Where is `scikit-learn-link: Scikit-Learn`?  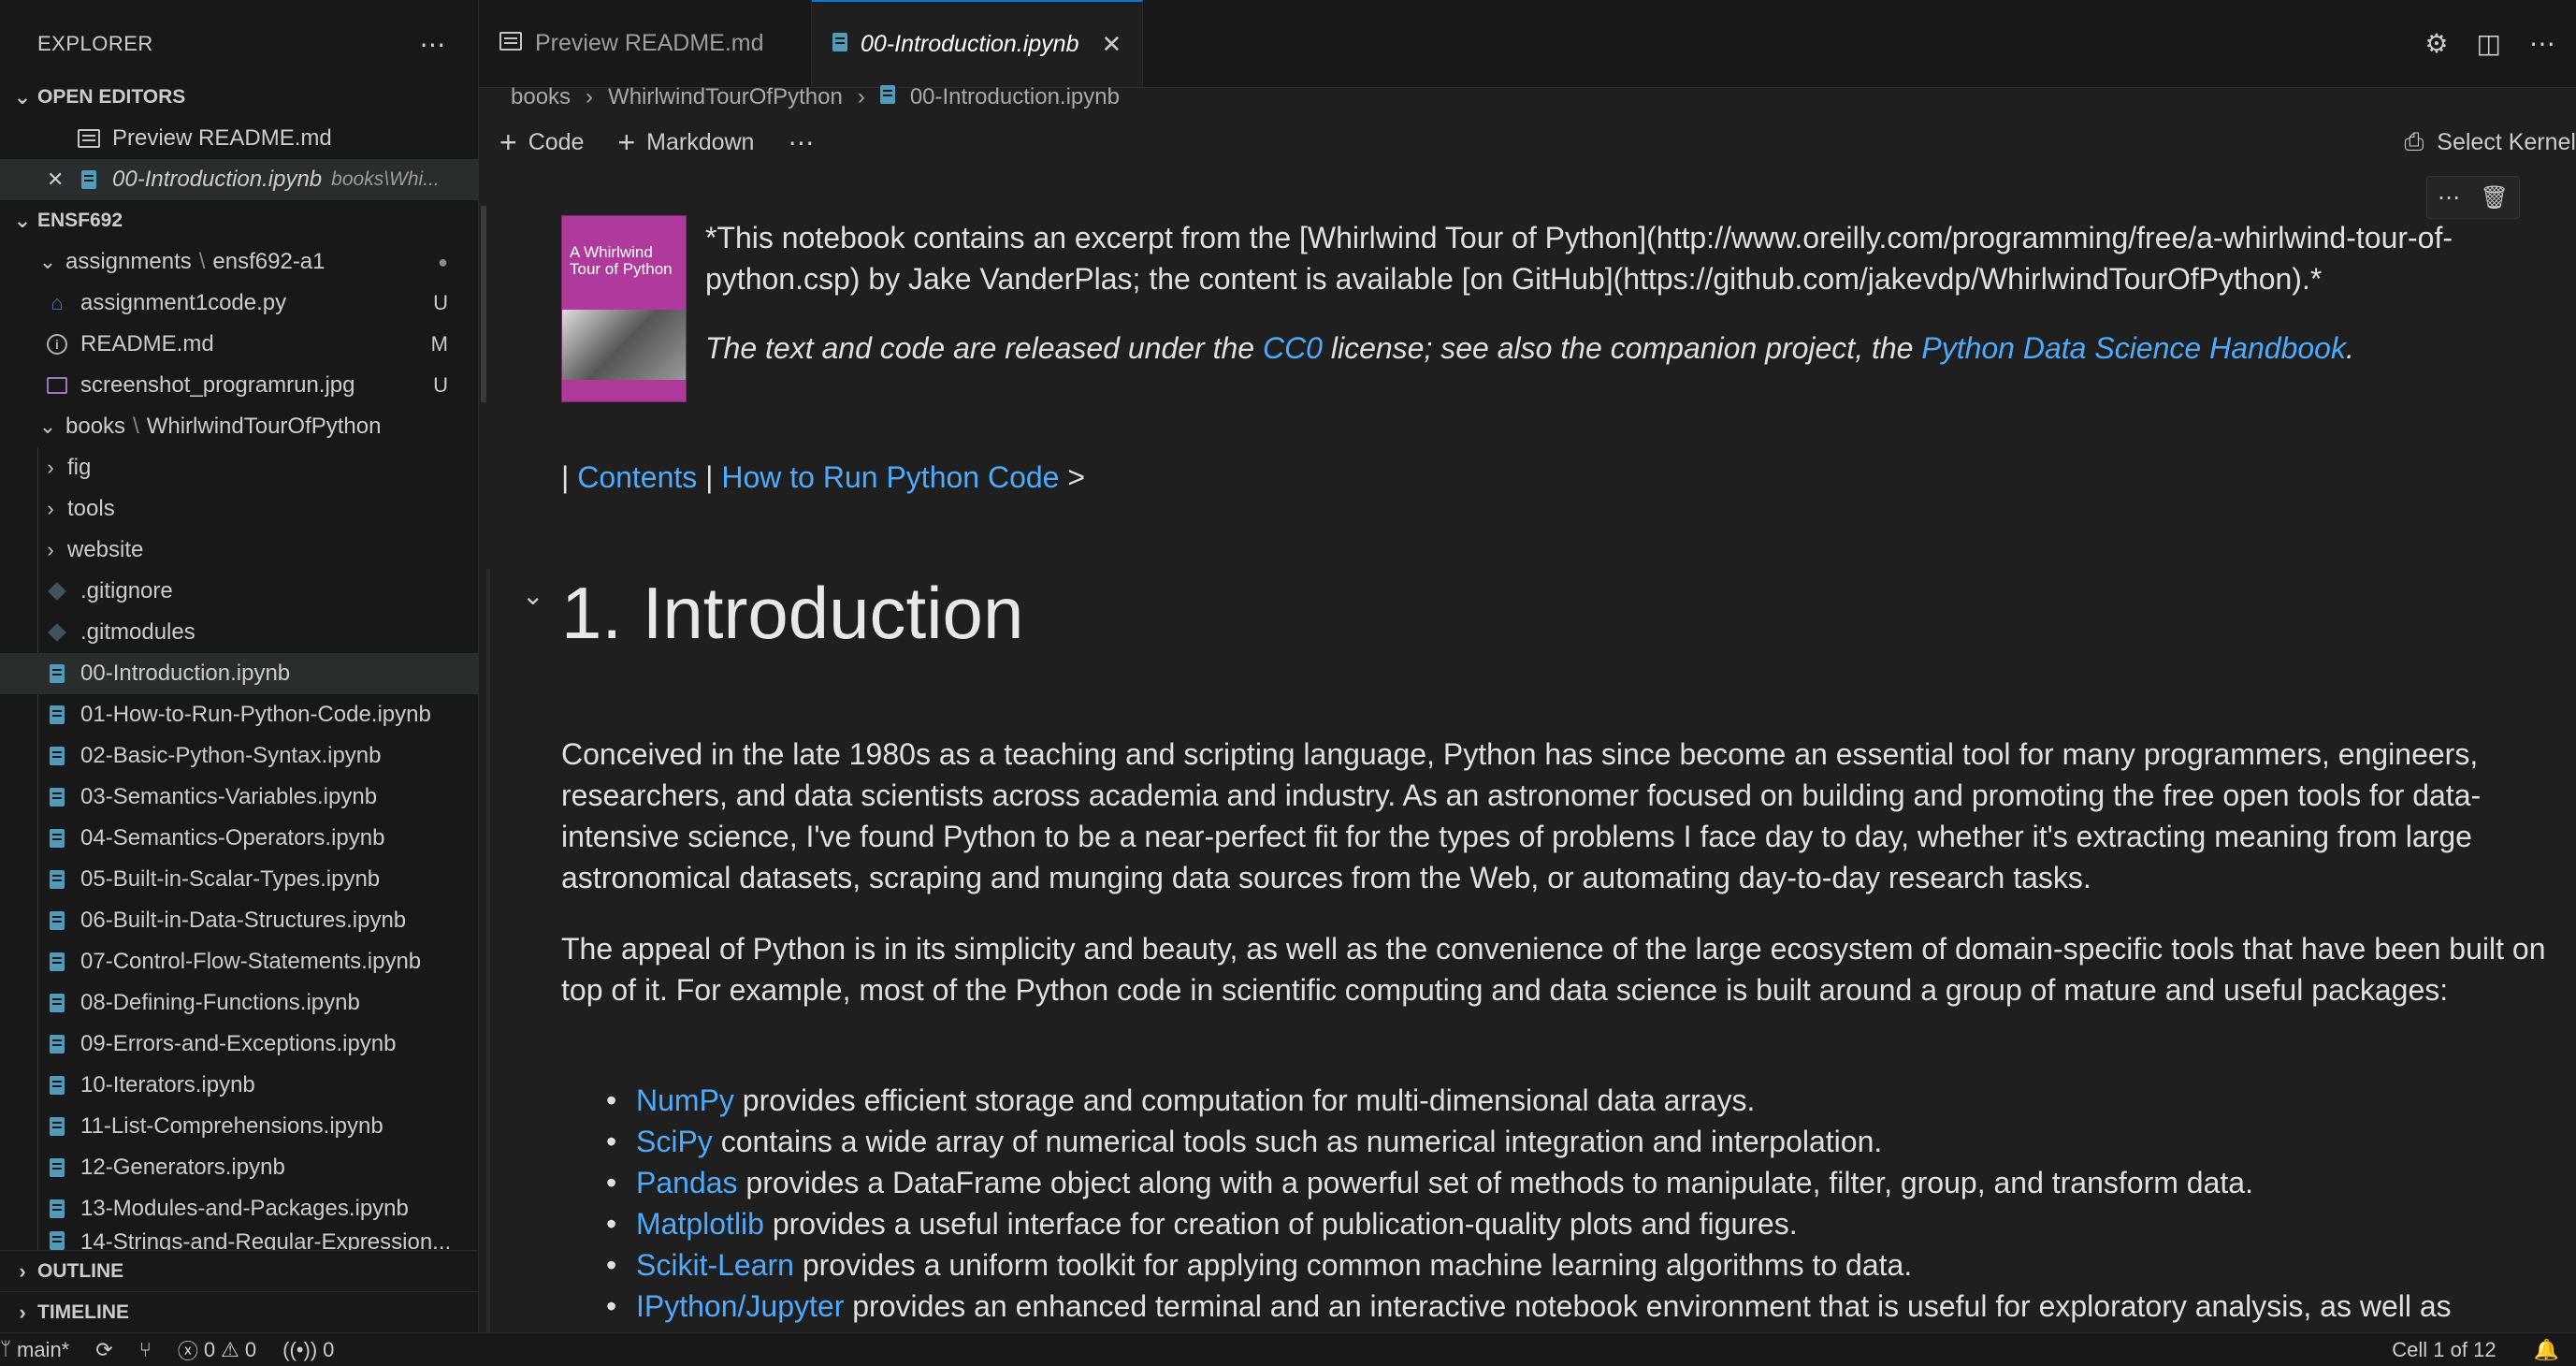
scikit-learn-link: Scikit-Learn is located at coordinates (715, 1265).